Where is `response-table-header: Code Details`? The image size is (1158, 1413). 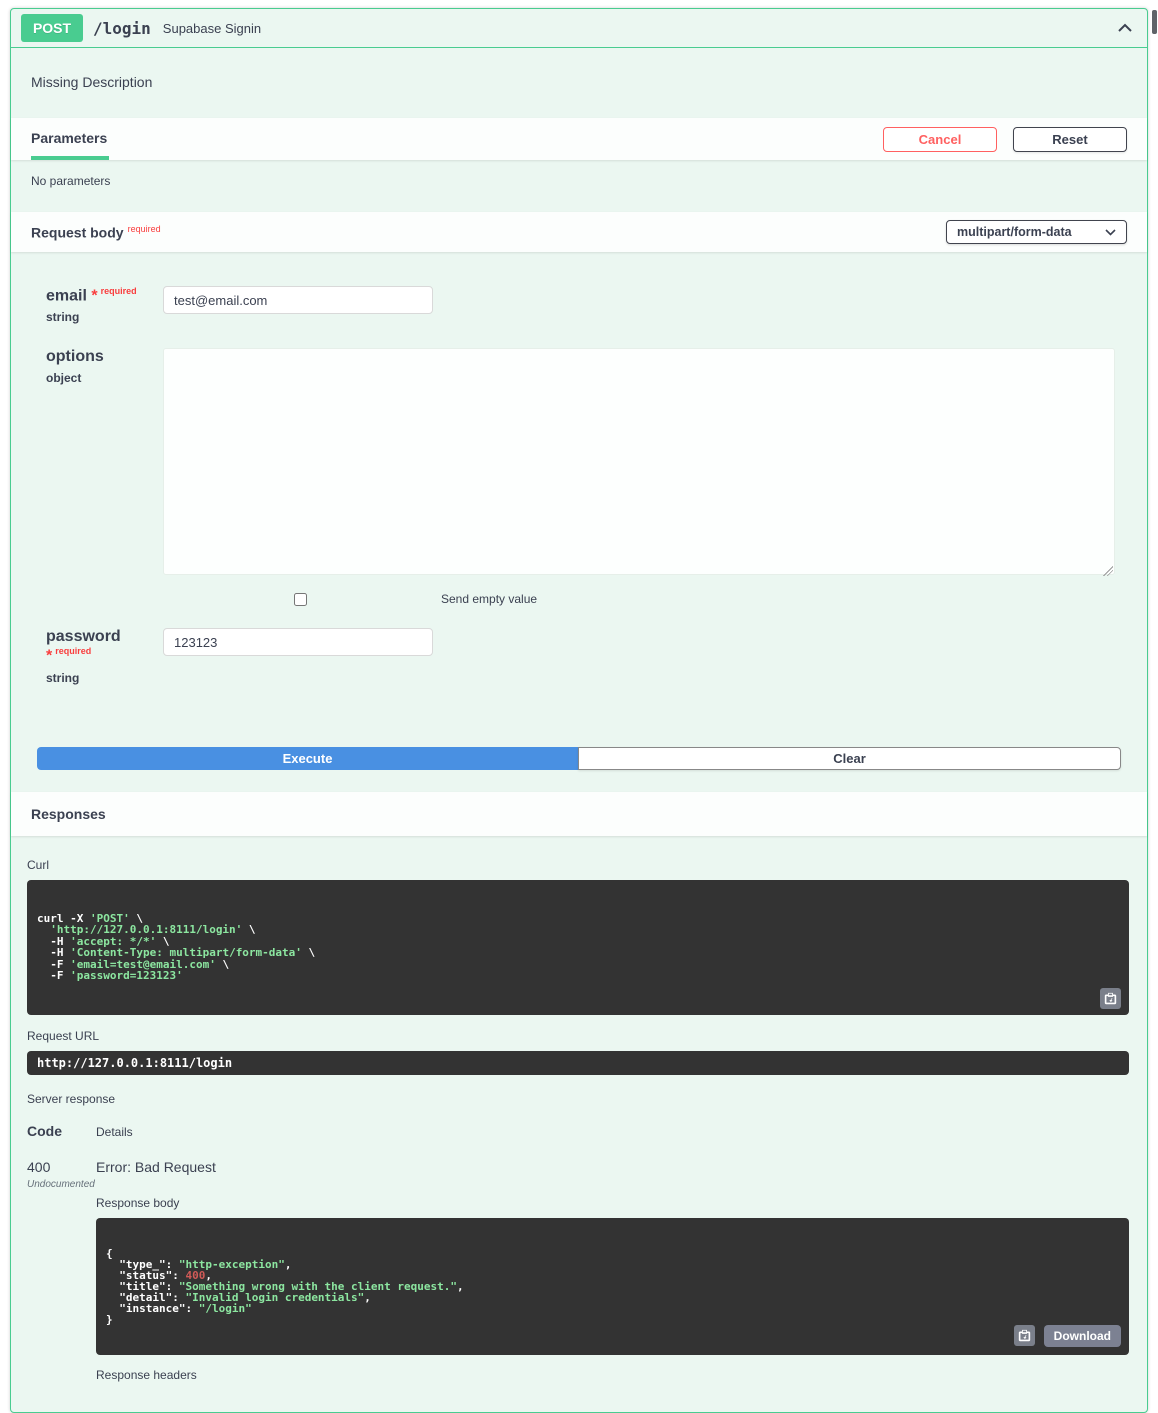
response-table-header: Code Details is located at coordinates (578, 1131).